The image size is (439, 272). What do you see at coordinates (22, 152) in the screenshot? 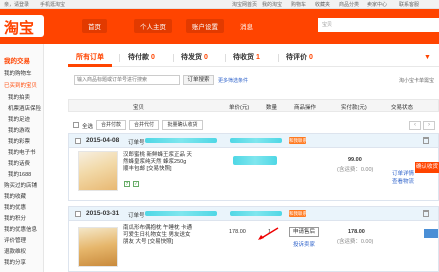
I see `sidebar-item-ebooks: 我的电子书` at bounding box center [22, 152].